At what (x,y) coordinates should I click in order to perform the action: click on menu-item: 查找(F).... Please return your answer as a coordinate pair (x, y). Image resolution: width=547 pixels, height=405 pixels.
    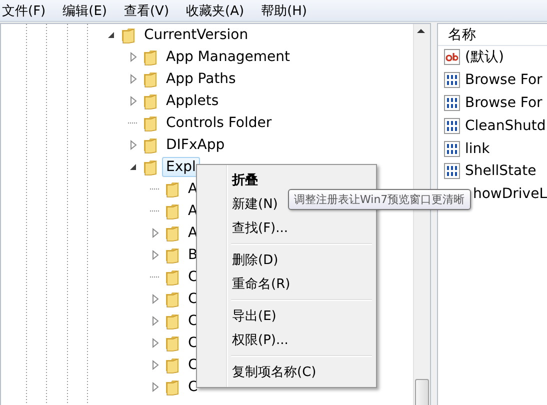
    Looking at the image, I should click on (286, 228).